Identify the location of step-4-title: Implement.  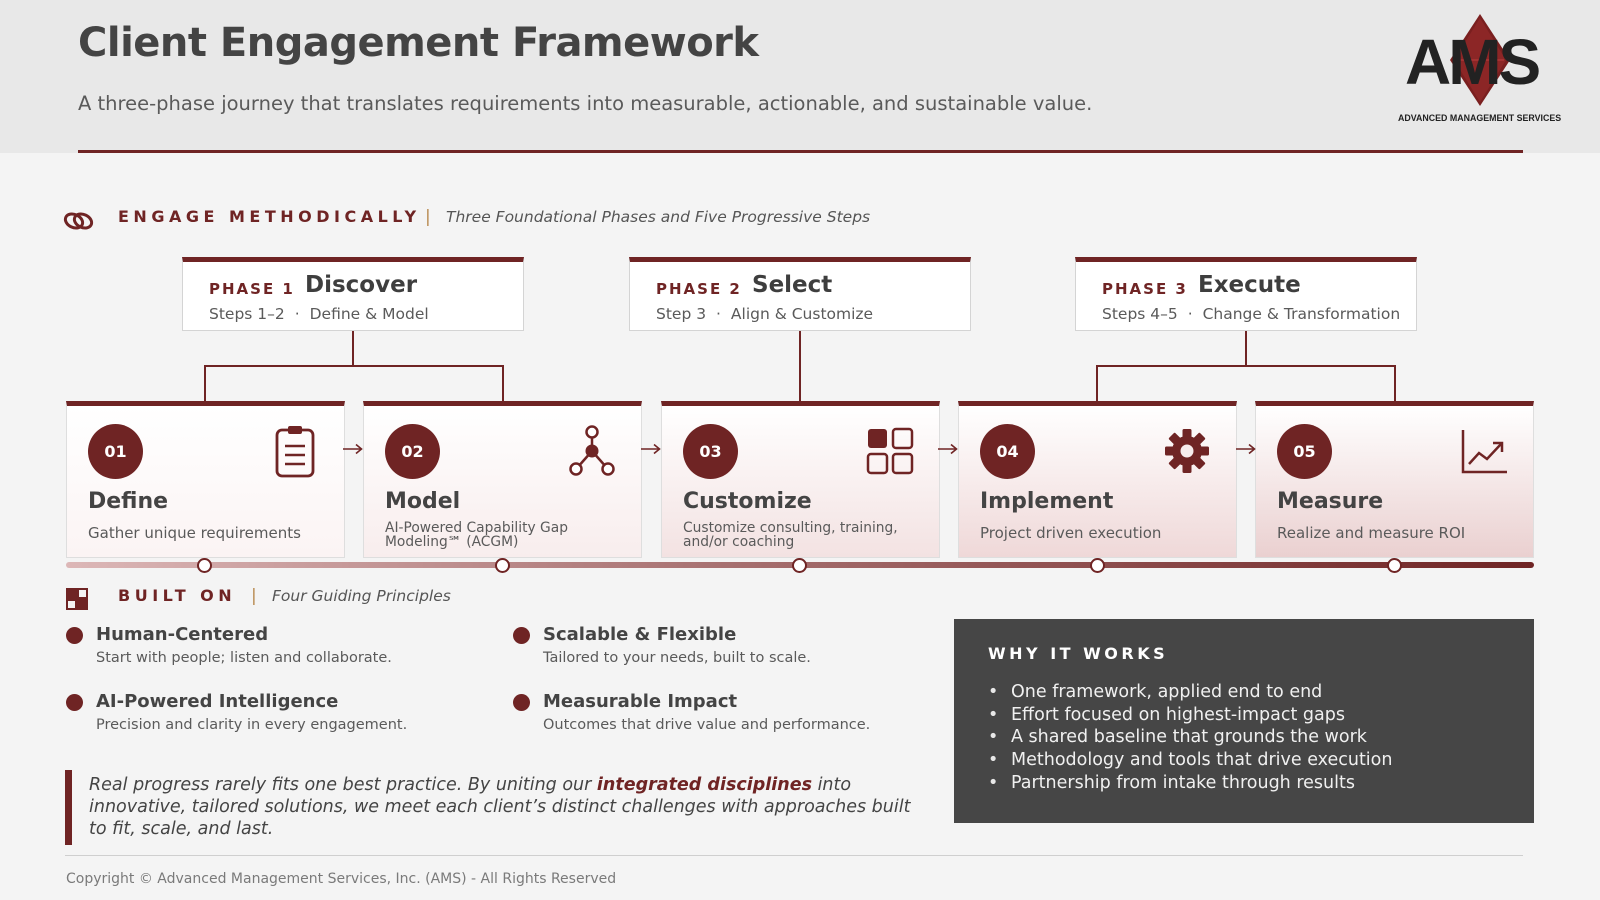
(1047, 501).